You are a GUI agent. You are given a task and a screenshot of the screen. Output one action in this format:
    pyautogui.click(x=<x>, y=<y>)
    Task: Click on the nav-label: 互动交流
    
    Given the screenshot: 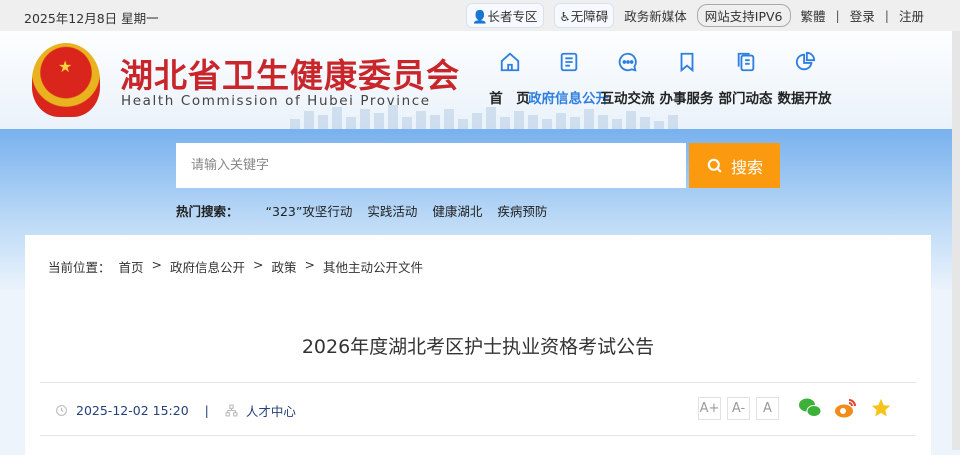 What is the action you would take?
    pyautogui.click(x=627, y=99)
    